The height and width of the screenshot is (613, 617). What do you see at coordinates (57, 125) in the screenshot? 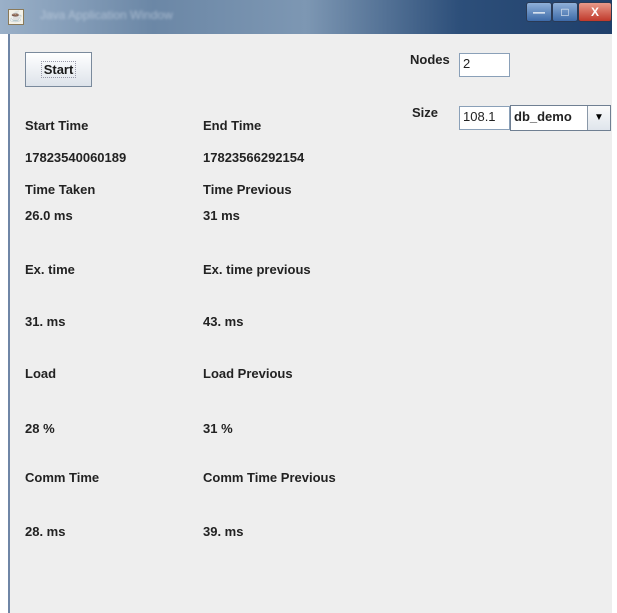
I see `start-time-label: Start Time` at bounding box center [57, 125].